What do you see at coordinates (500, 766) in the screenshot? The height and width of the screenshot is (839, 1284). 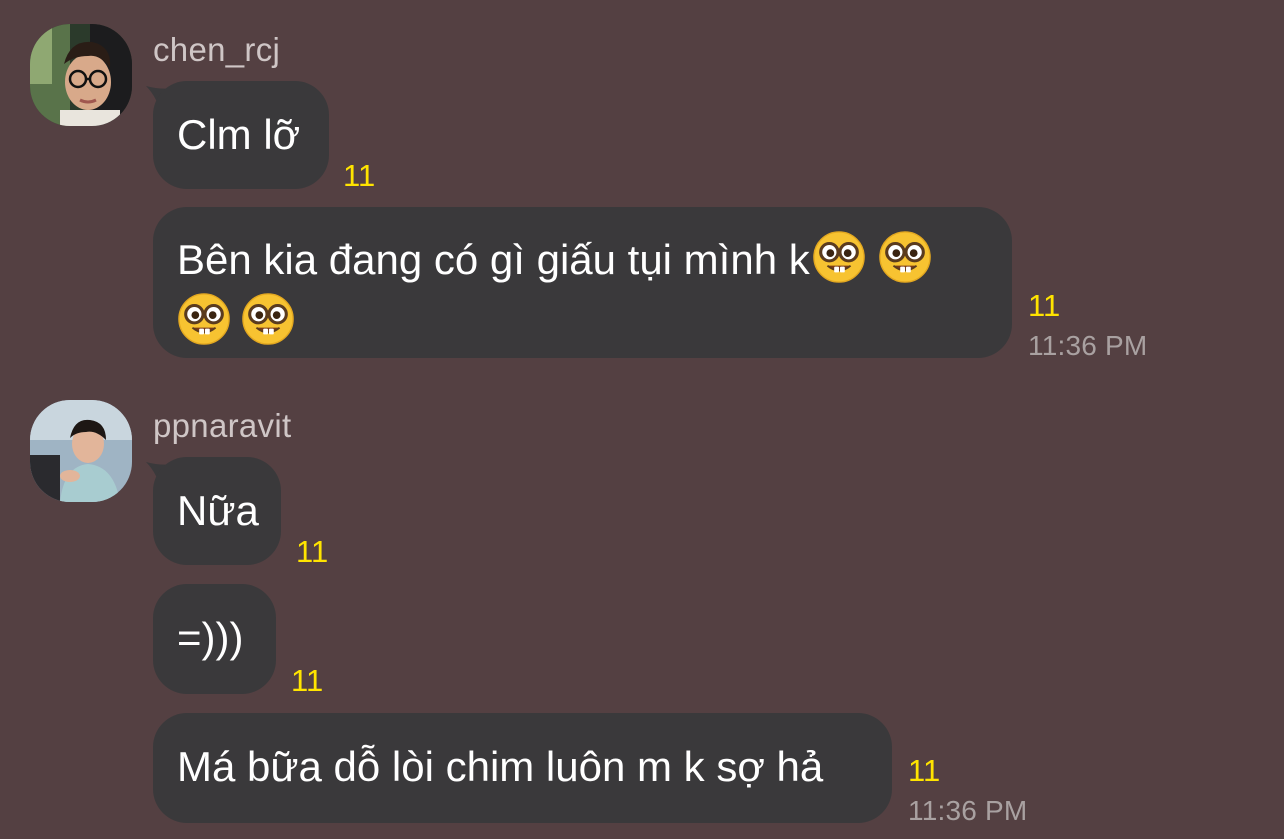 I see `message-text: Má bữa dỗ lòi chim luôn m k sợ hả` at bounding box center [500, 766].